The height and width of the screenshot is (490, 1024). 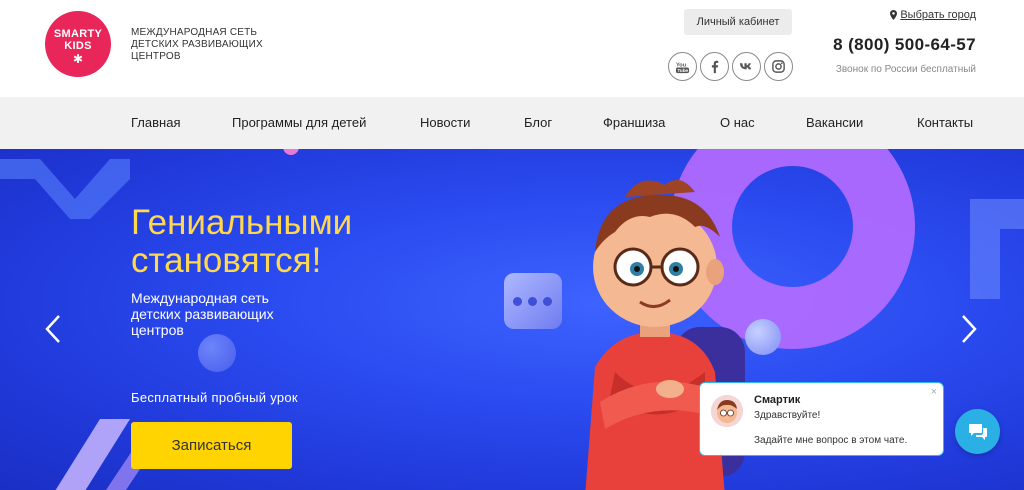 I want to click on nav-item-programs: Программы для детей, so click(x=299, y=122).